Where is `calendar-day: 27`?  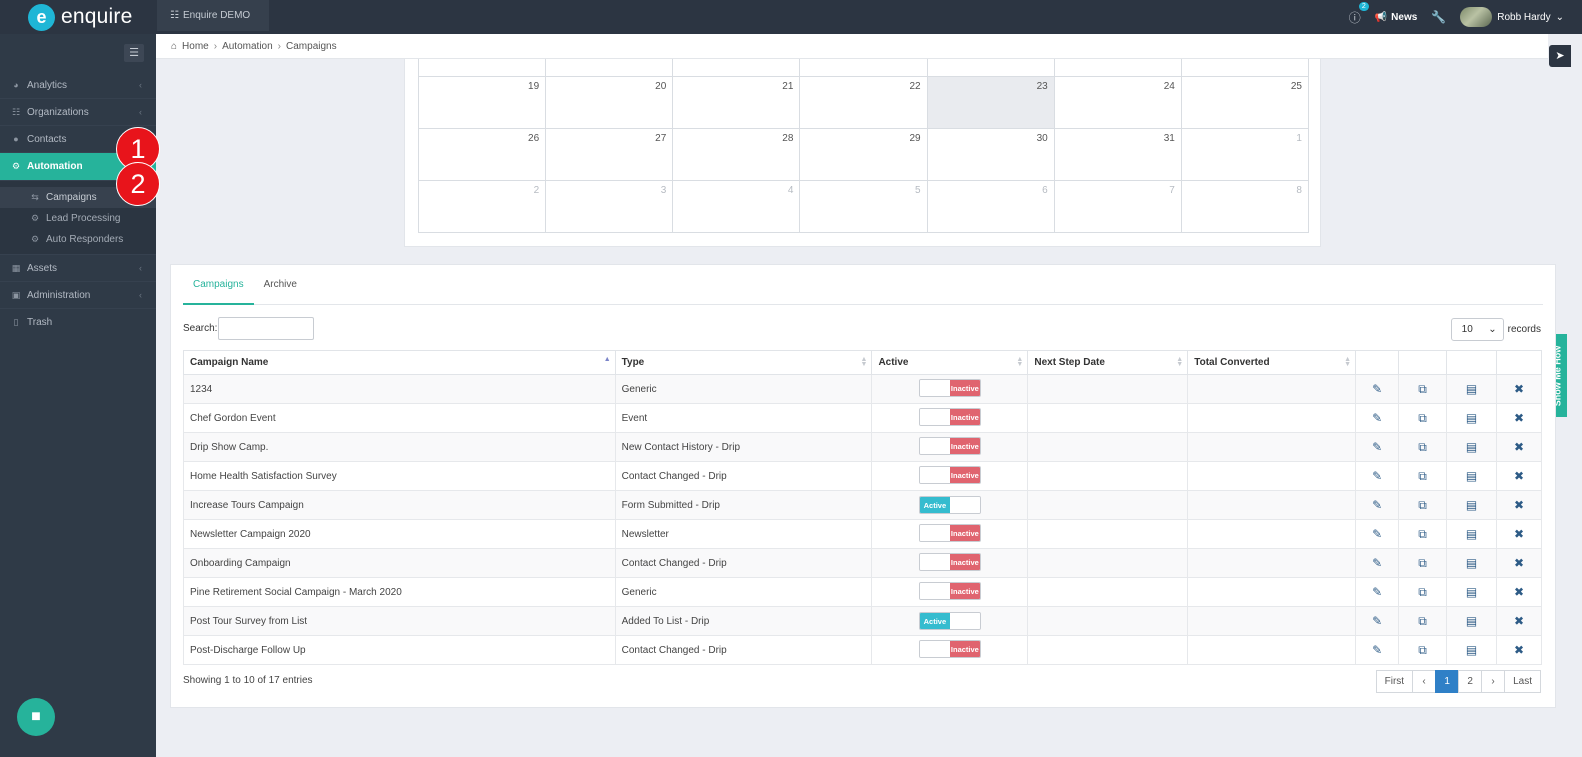
calendar-day: 27 is located at coordinates (610, 154).